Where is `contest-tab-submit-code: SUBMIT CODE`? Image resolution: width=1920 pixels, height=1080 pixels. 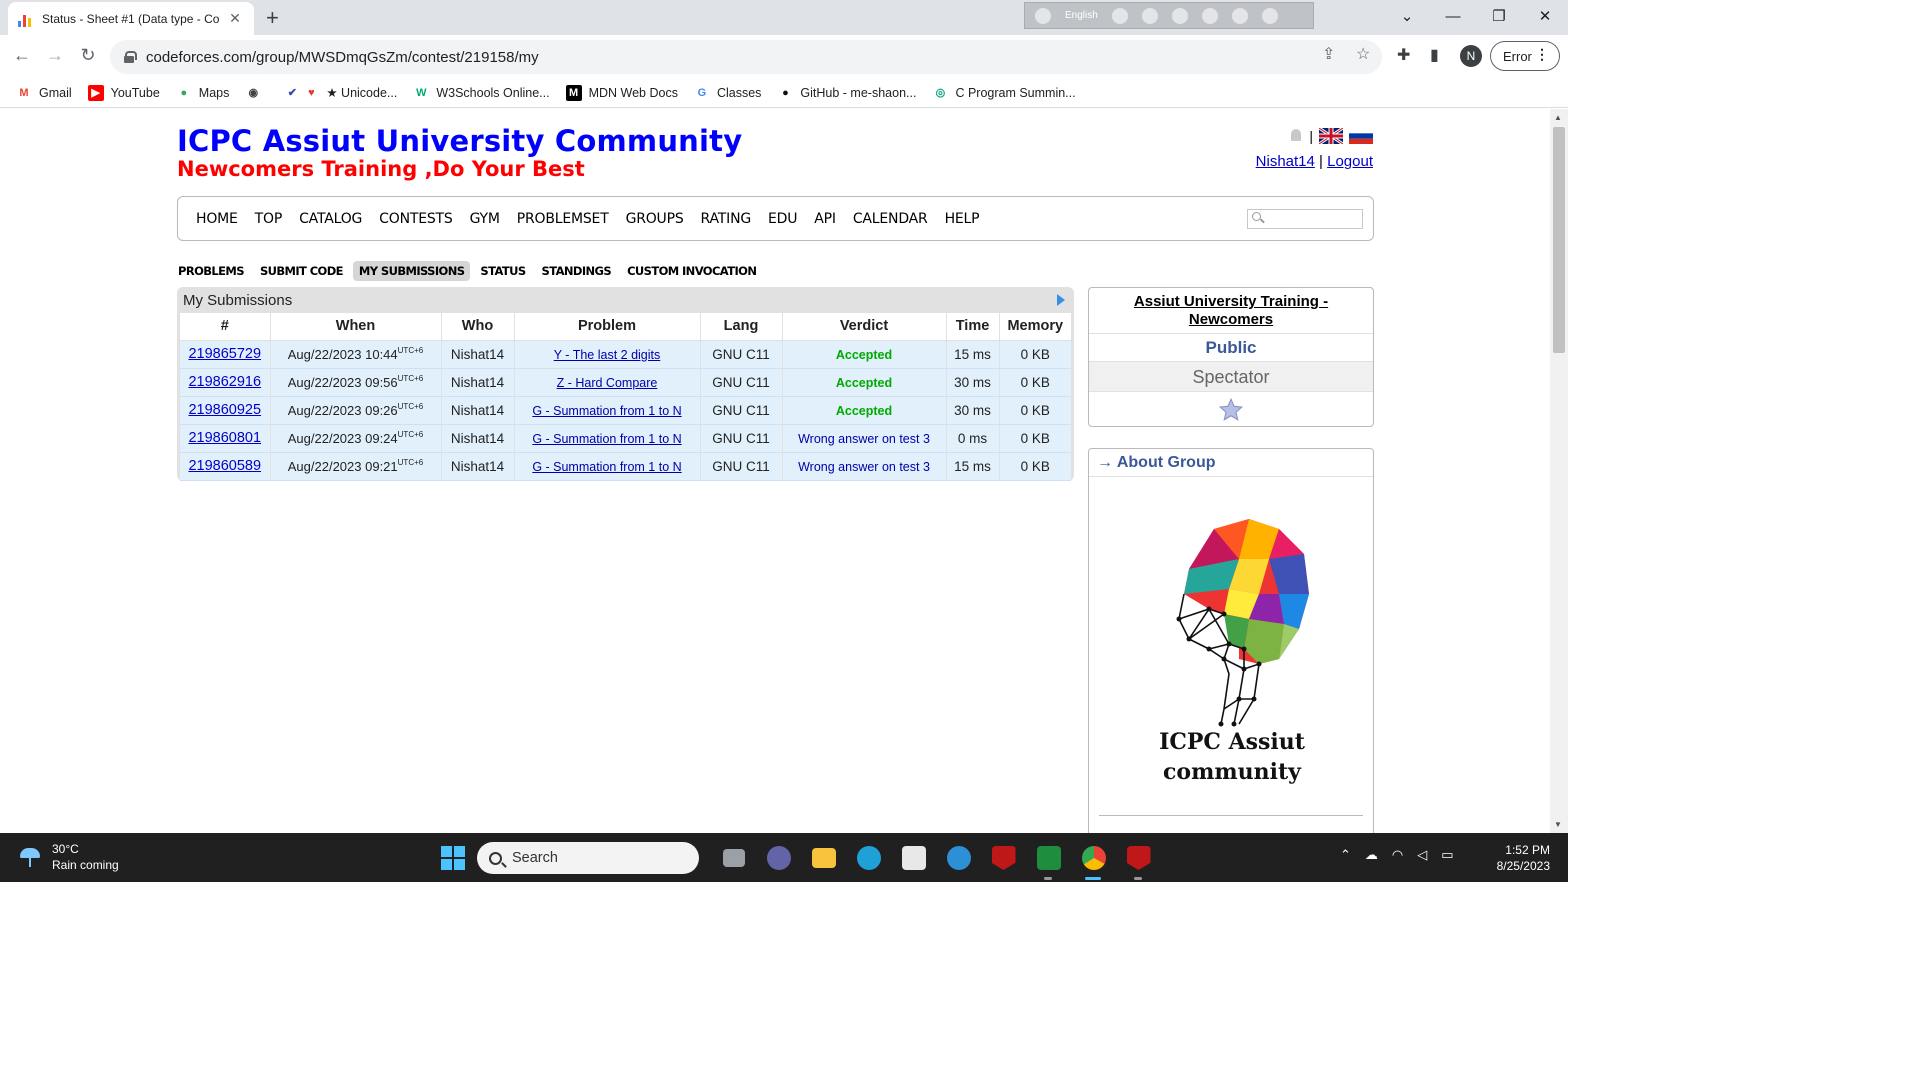
contest-tab-submit-code: SUBMIT CODE is located at coordinates (301, 271).